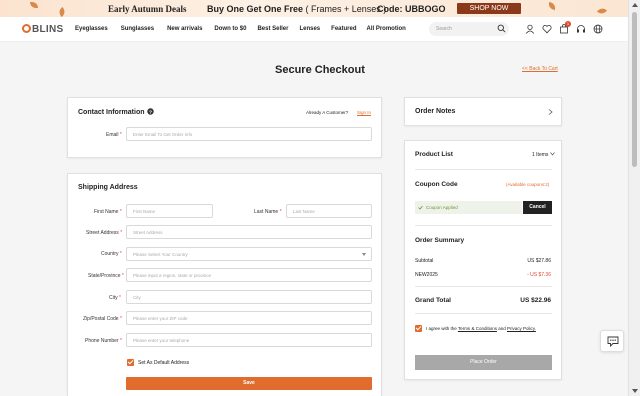 The height and width of the screenshot is (396, 640). Describe the element at coordinates (483, 362) in the screenshot. I see `place-order-button: Place Order` at that location.